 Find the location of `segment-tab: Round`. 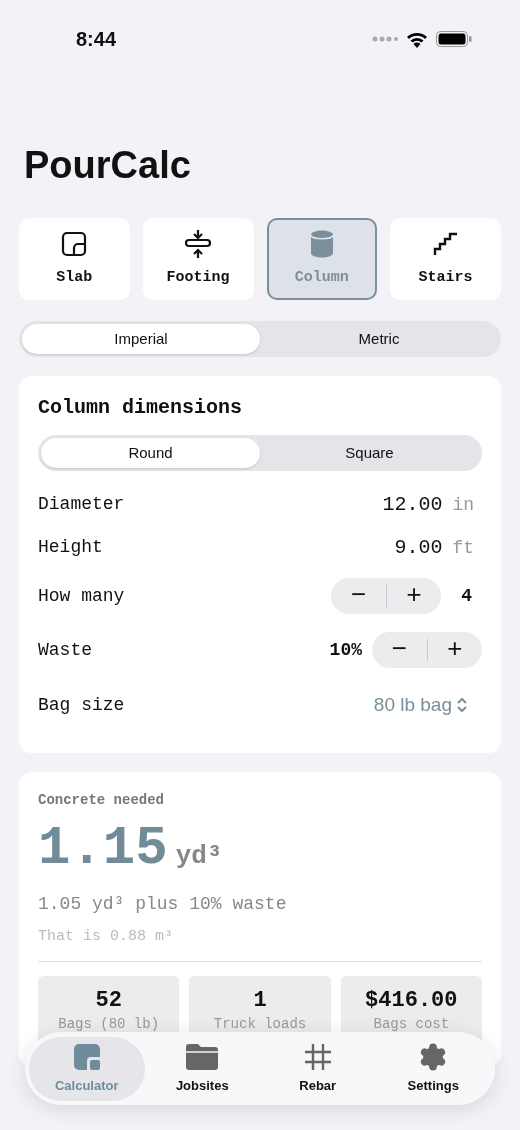

segment-tab: Round is located at coordinates (150, 453).